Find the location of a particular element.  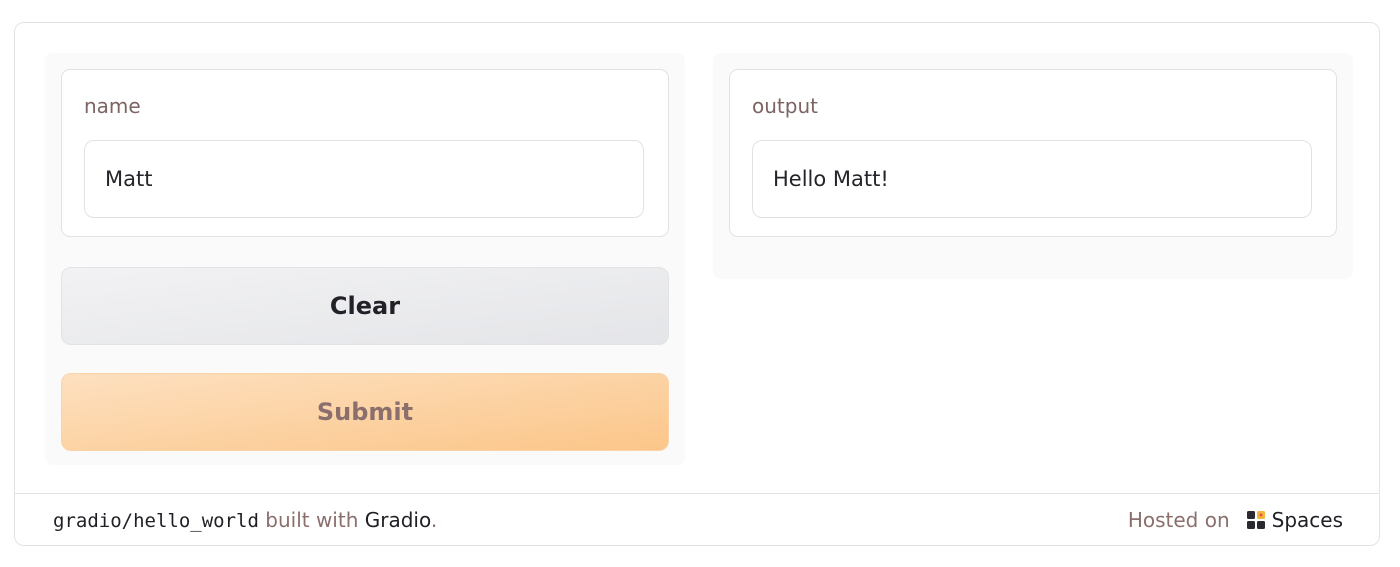

output-textbox: Hello Matt! is located at coordinates (1032, 179).